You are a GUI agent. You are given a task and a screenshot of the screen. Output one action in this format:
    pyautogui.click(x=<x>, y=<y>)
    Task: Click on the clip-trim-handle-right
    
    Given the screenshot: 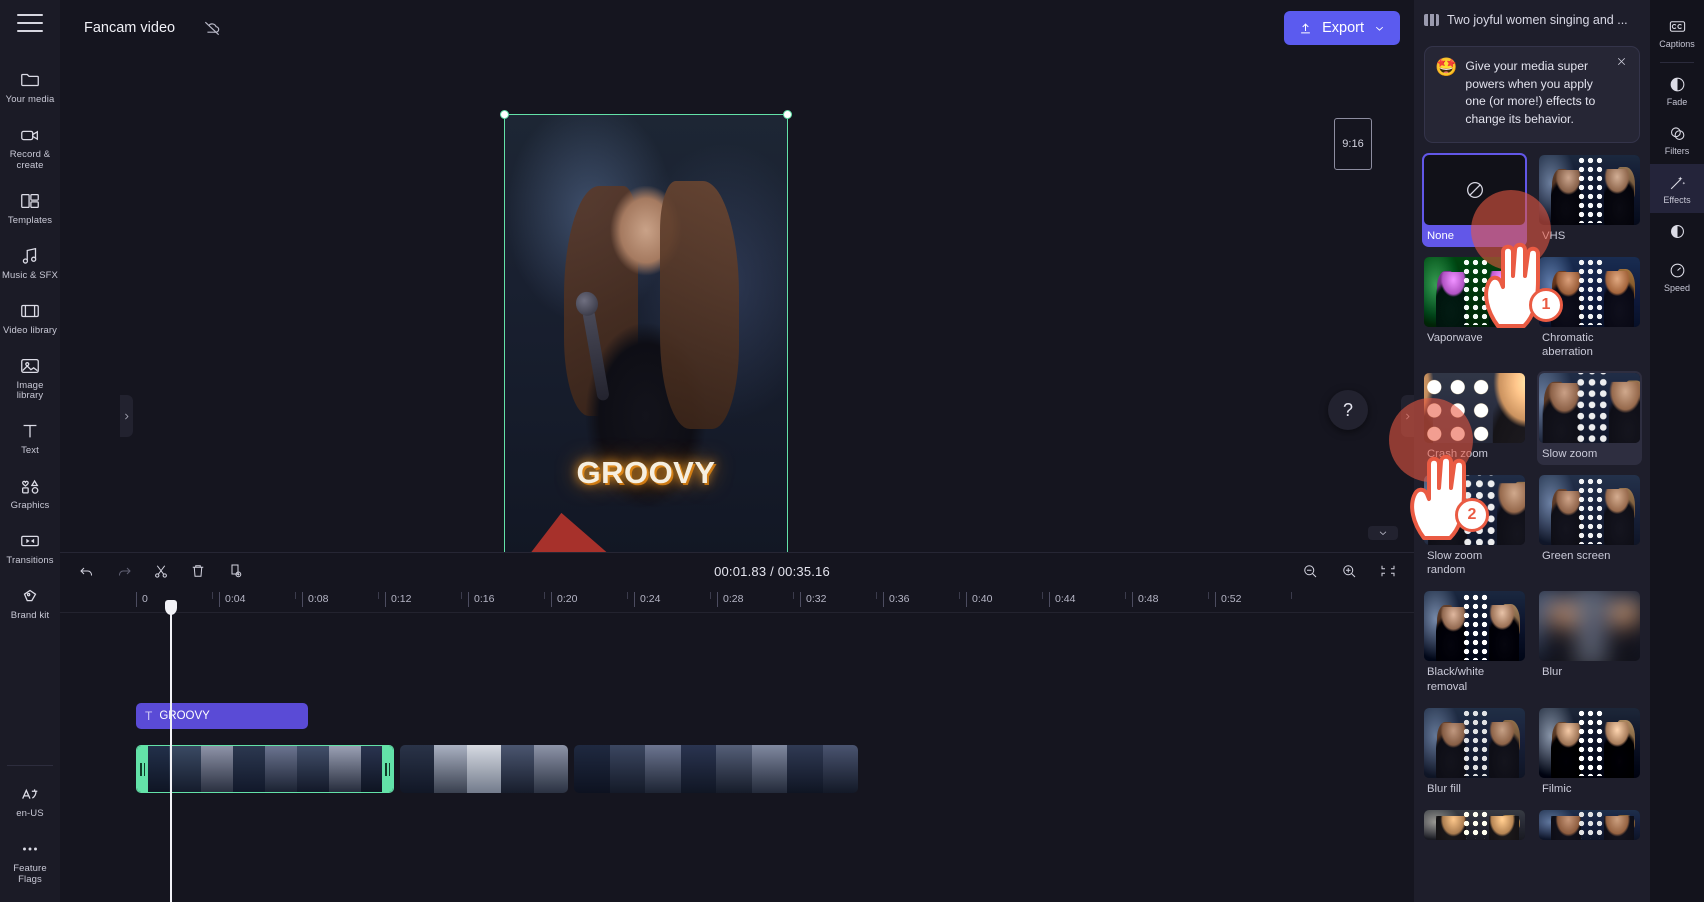 What is the action you would take?
    pyautogui.click(x=387, y=769)
    